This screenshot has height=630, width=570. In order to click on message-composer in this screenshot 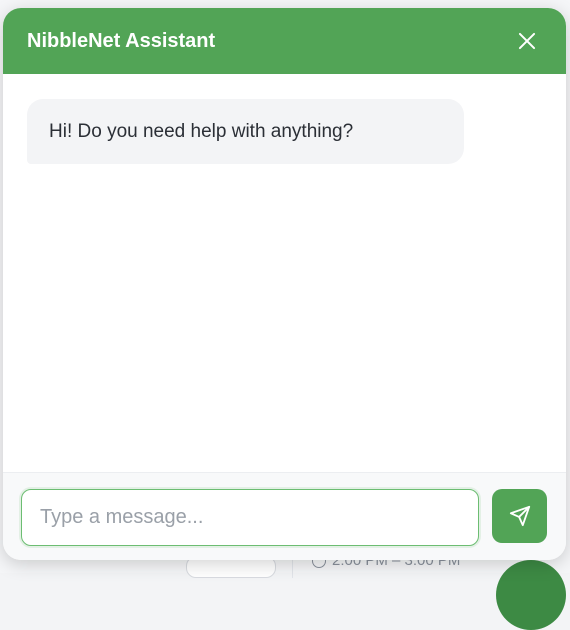, I will do `click(284, 516)`.